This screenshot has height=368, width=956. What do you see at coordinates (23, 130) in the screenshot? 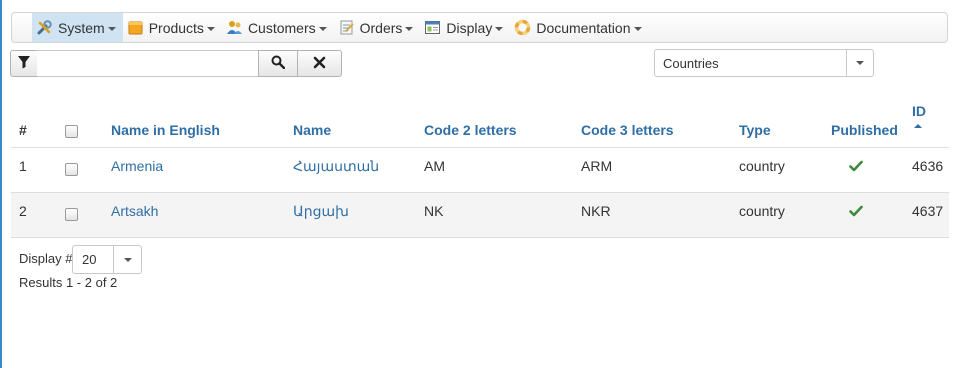
I see `column-header-number: #` at bounding box center [23, 130].